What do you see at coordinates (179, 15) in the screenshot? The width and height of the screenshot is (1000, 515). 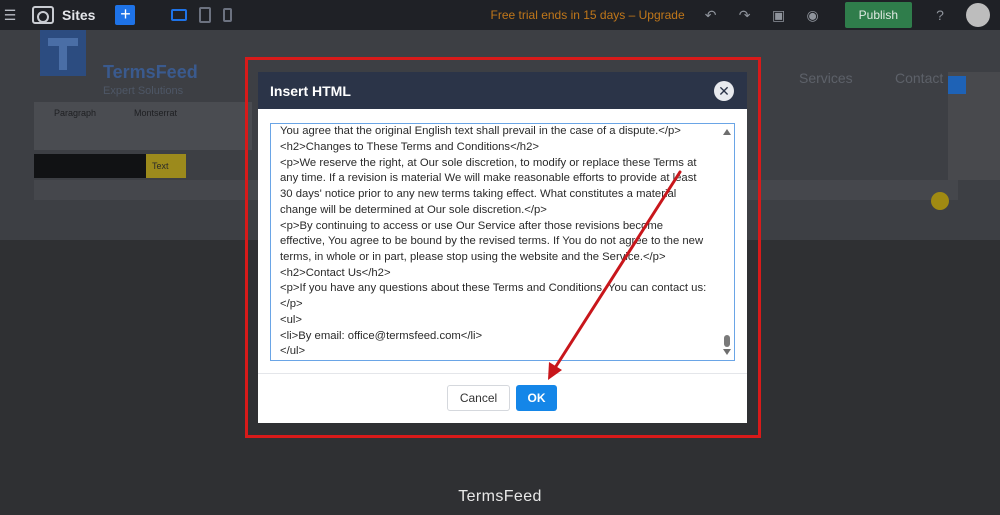 I see `desktop-view-icon` at bounding box center [179, 15].